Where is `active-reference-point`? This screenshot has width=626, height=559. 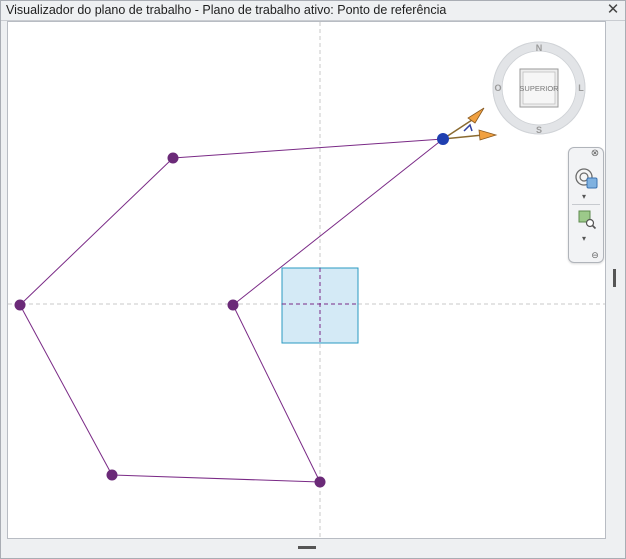 active-reference-point is located at coordinates (443, 139).